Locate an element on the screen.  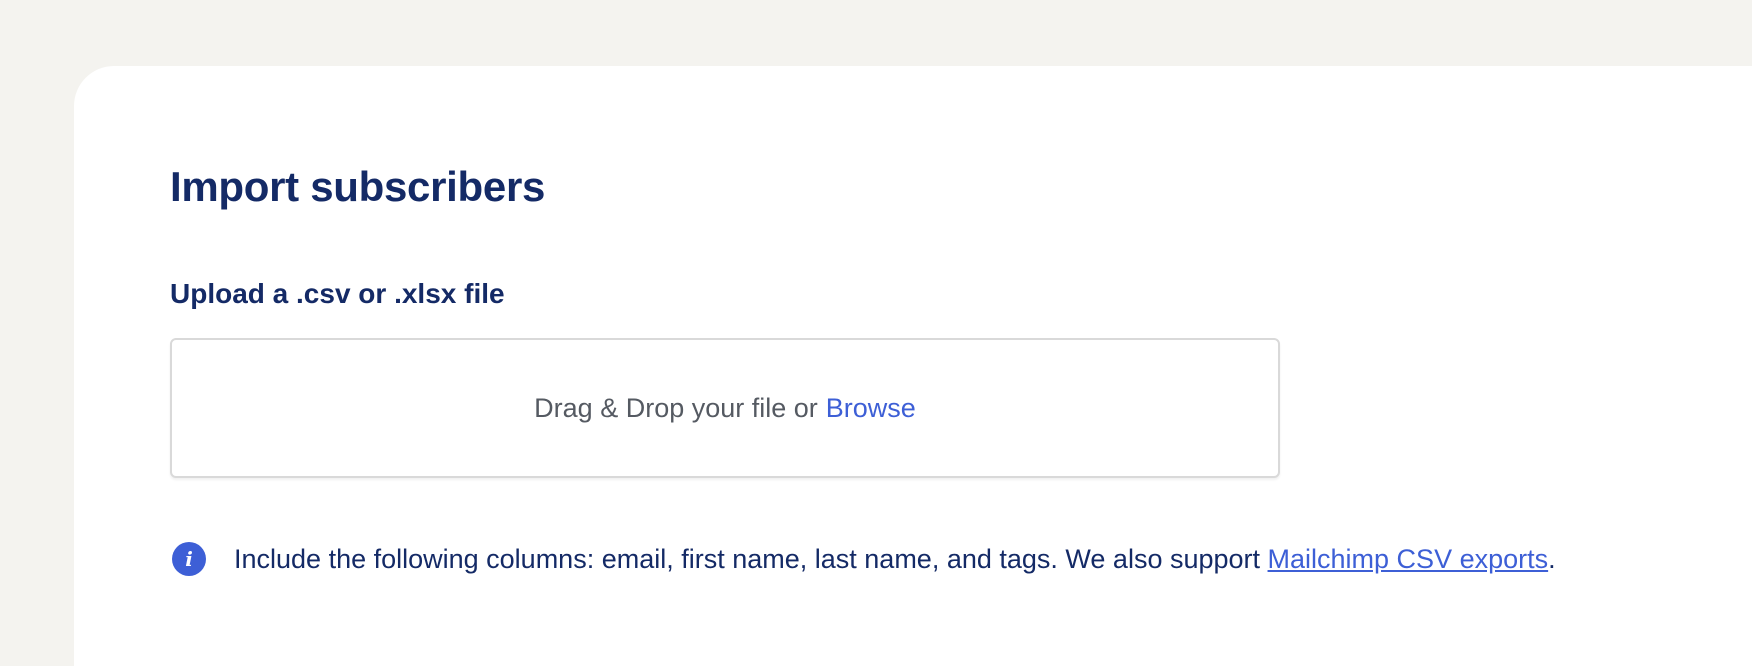
info-suffix: . is located at coordinates (1552, 558).